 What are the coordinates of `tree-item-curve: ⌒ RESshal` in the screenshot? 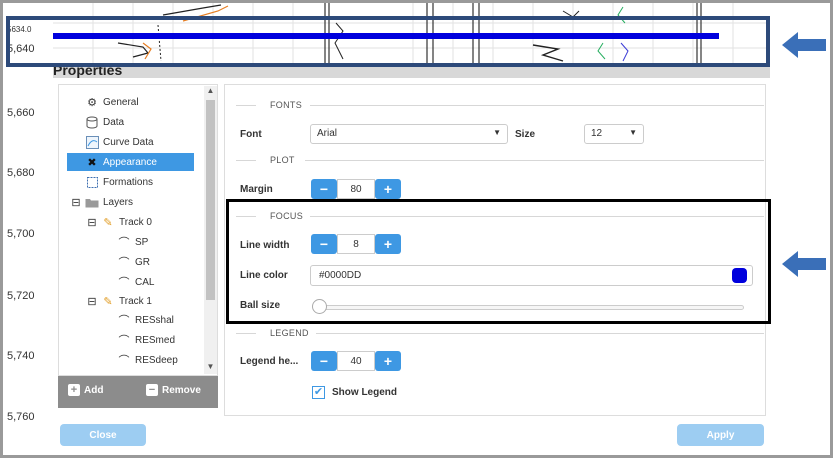 It's located at (145, 320).